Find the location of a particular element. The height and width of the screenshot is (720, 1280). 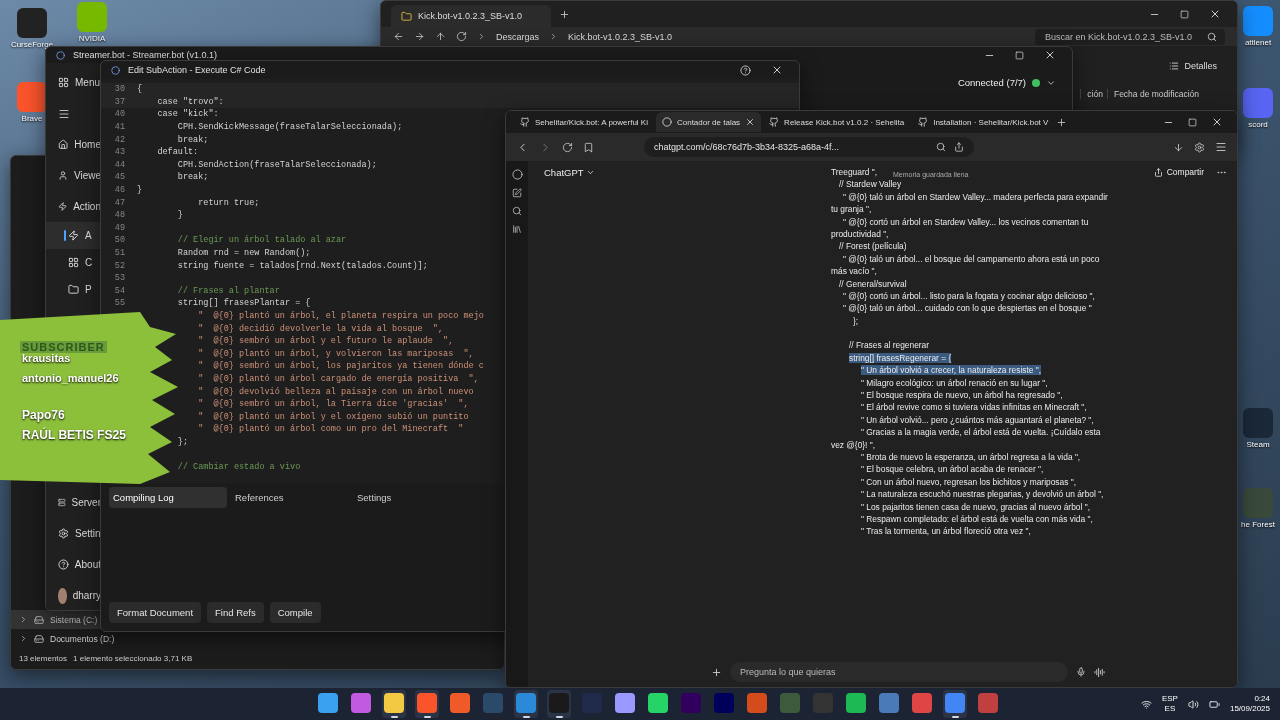

tab: Settings is located at coordinates (412, 497).